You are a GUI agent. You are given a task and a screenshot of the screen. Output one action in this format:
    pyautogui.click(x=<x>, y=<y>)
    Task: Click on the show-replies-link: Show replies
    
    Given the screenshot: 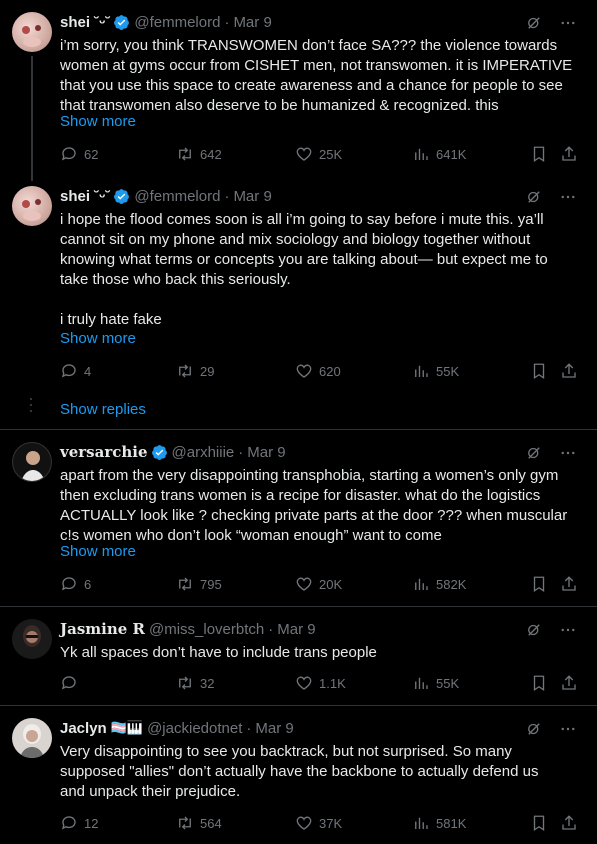 What is the action you would take?
    pyautogui.click(x=103, y=409)
    